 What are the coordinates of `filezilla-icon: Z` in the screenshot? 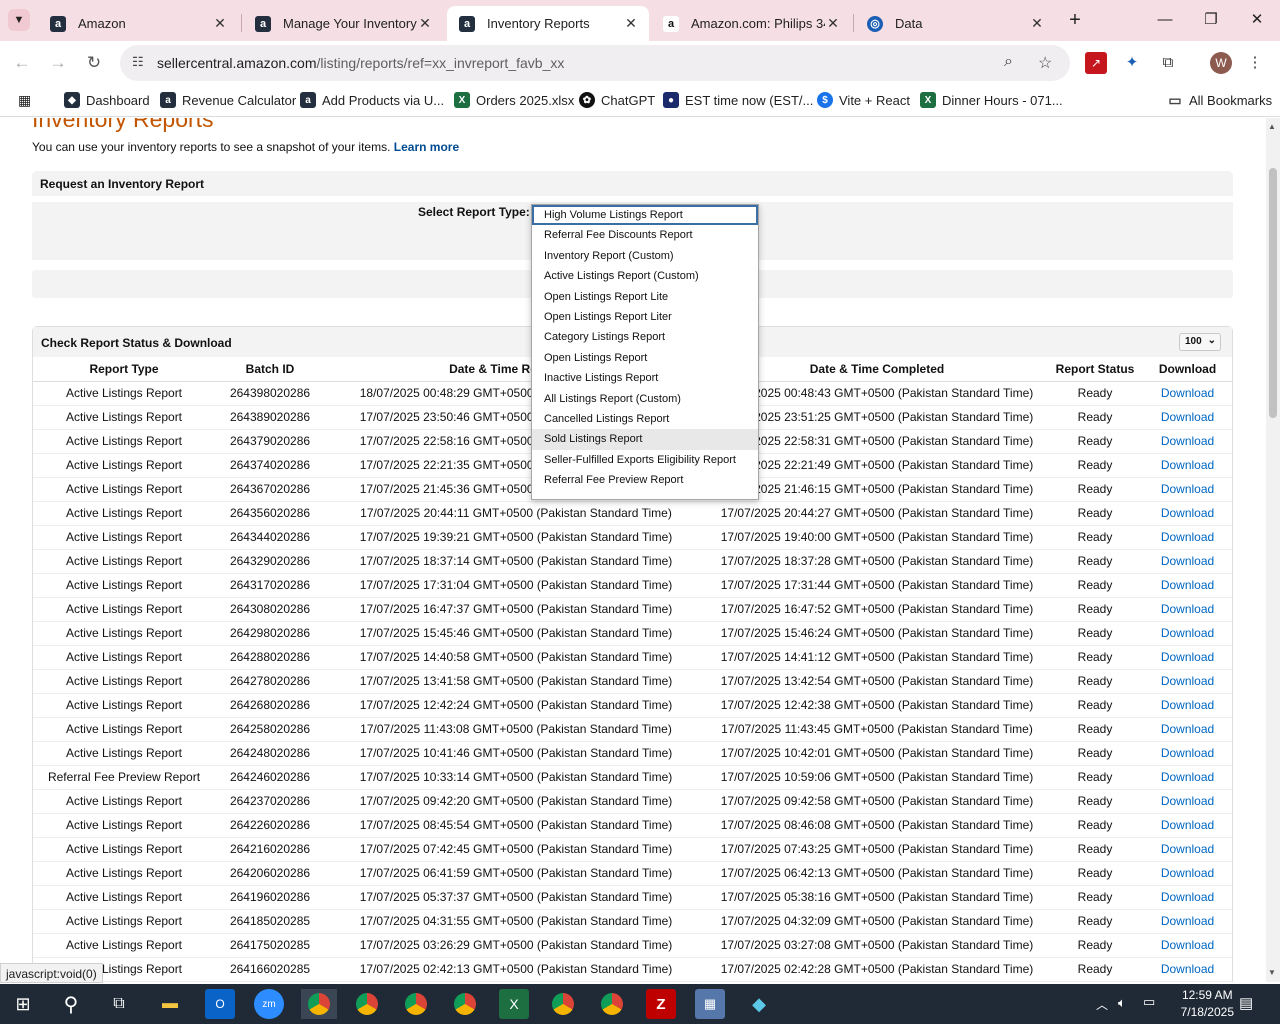 It's located at (661, 1004).